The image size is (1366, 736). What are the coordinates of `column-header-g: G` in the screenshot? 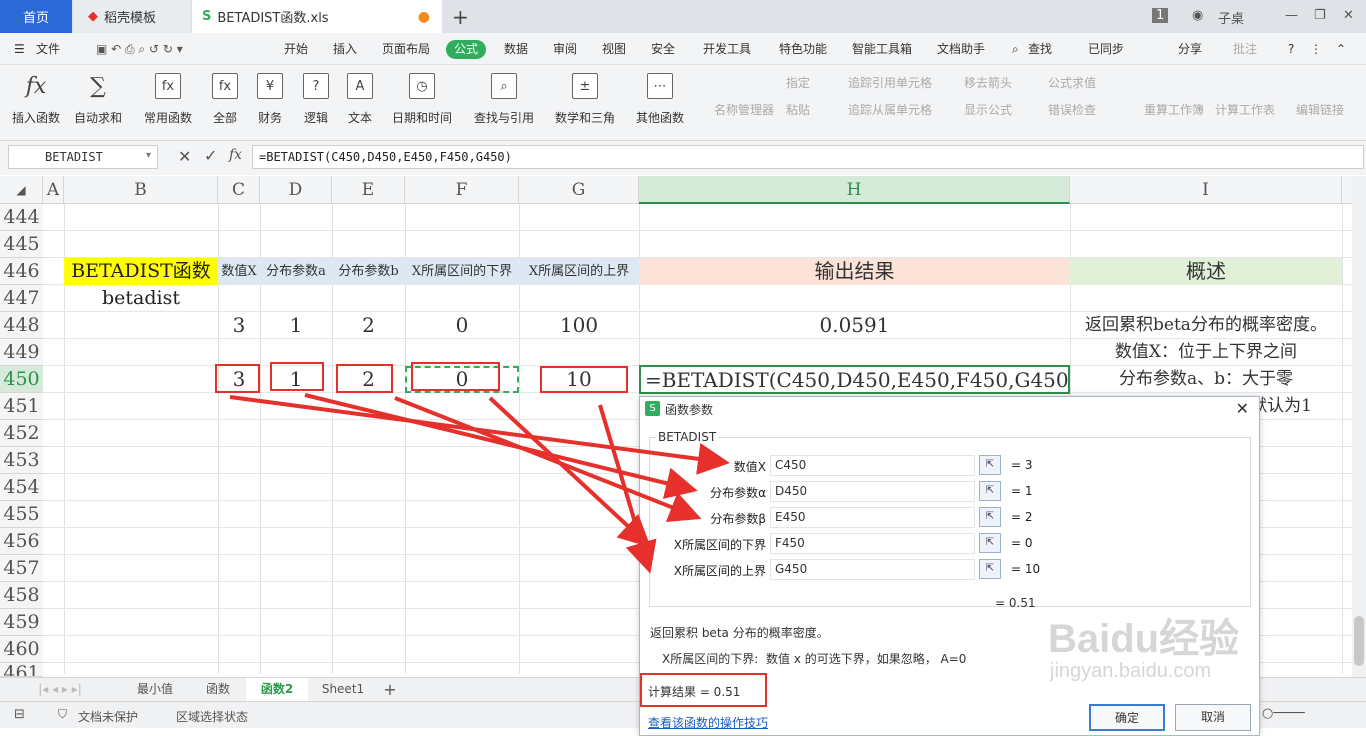 It's located at (579, 190).